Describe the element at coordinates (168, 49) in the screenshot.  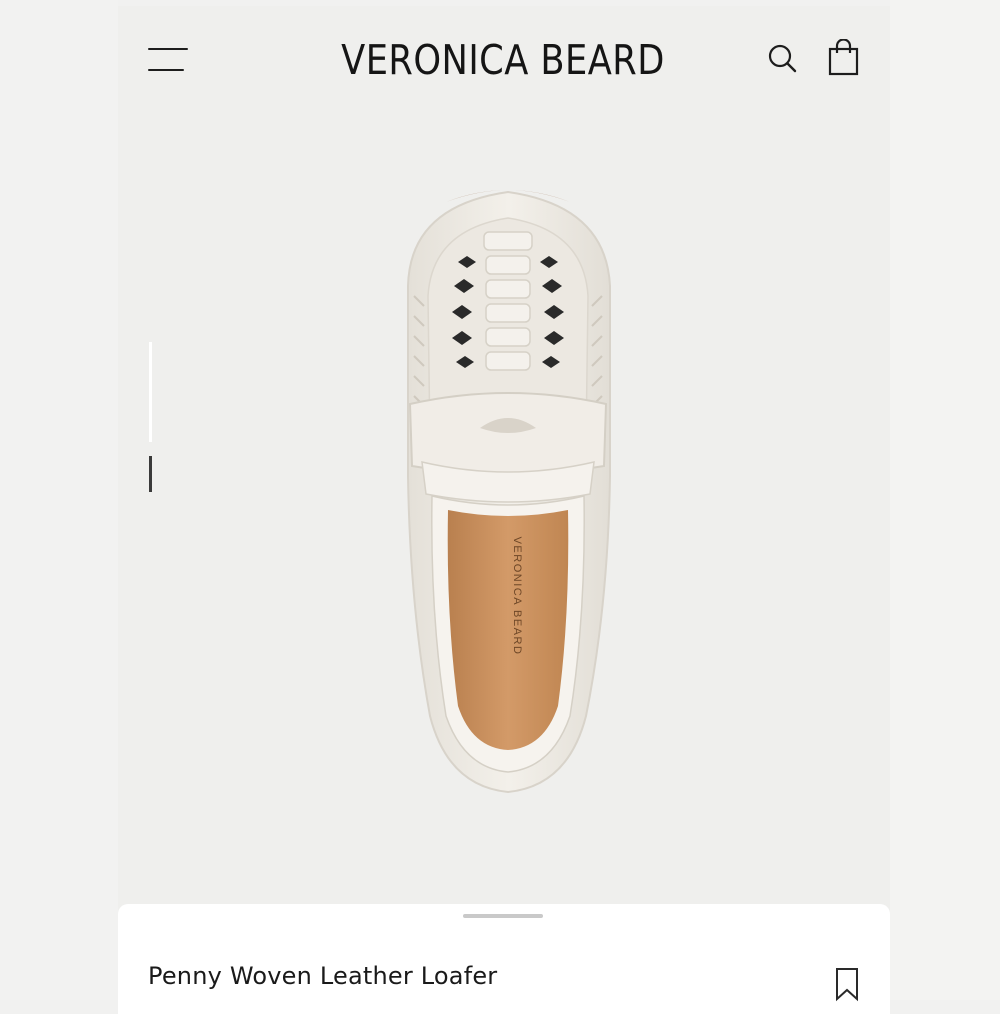
I see `menu-icon-line-top` at that location.